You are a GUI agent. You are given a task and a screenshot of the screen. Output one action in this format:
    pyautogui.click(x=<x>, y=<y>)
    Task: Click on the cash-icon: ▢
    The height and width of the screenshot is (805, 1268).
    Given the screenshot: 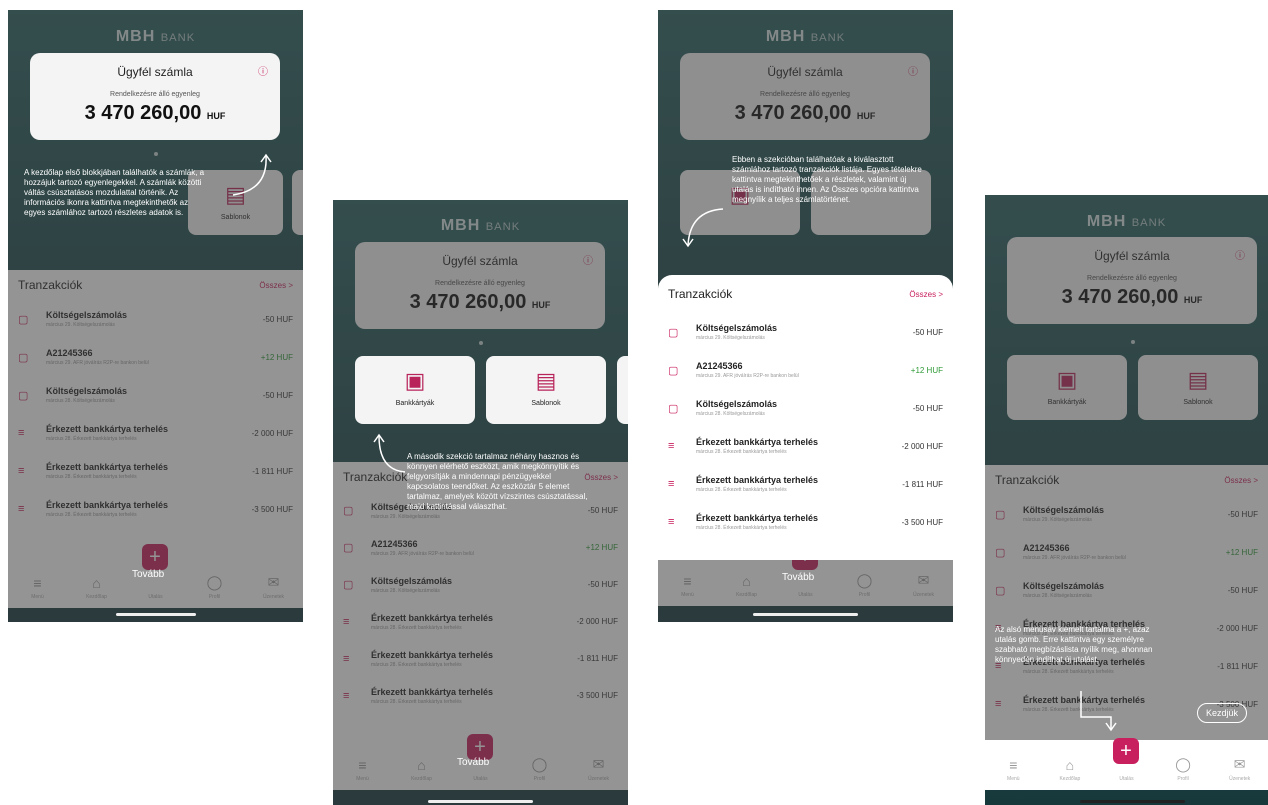 What is the action you would take?
    pyautogui.click(x=1000, y=590)
    